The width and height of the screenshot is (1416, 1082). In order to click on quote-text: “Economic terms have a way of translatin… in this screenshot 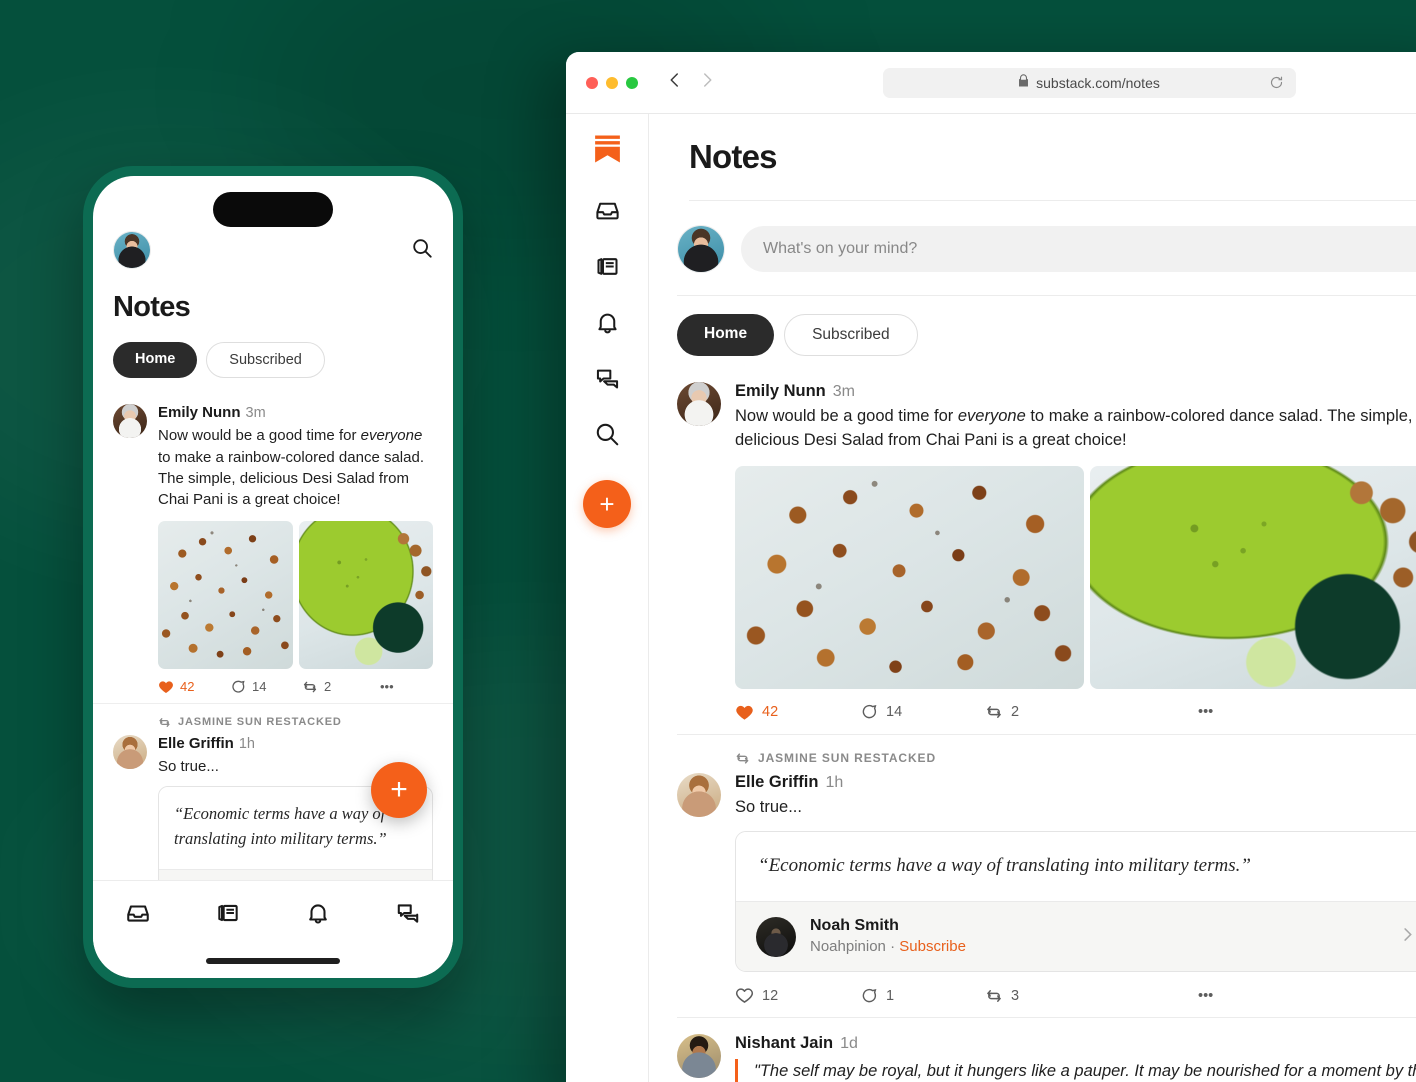, I will do `click(1004, 865)`.